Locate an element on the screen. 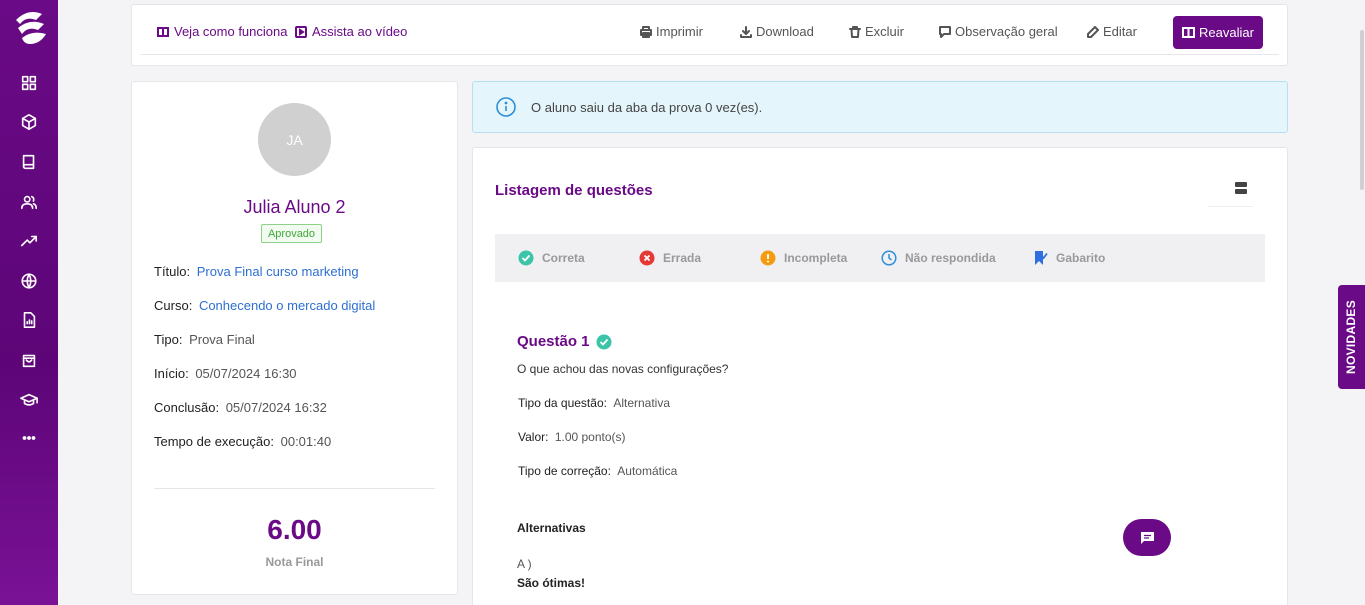  edit-button: Editar is located at coordinates (1112, 31).